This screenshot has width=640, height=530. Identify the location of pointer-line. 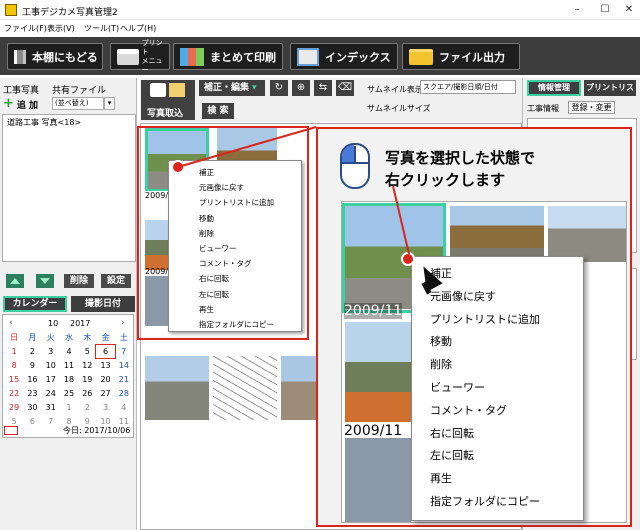
(401, 220).